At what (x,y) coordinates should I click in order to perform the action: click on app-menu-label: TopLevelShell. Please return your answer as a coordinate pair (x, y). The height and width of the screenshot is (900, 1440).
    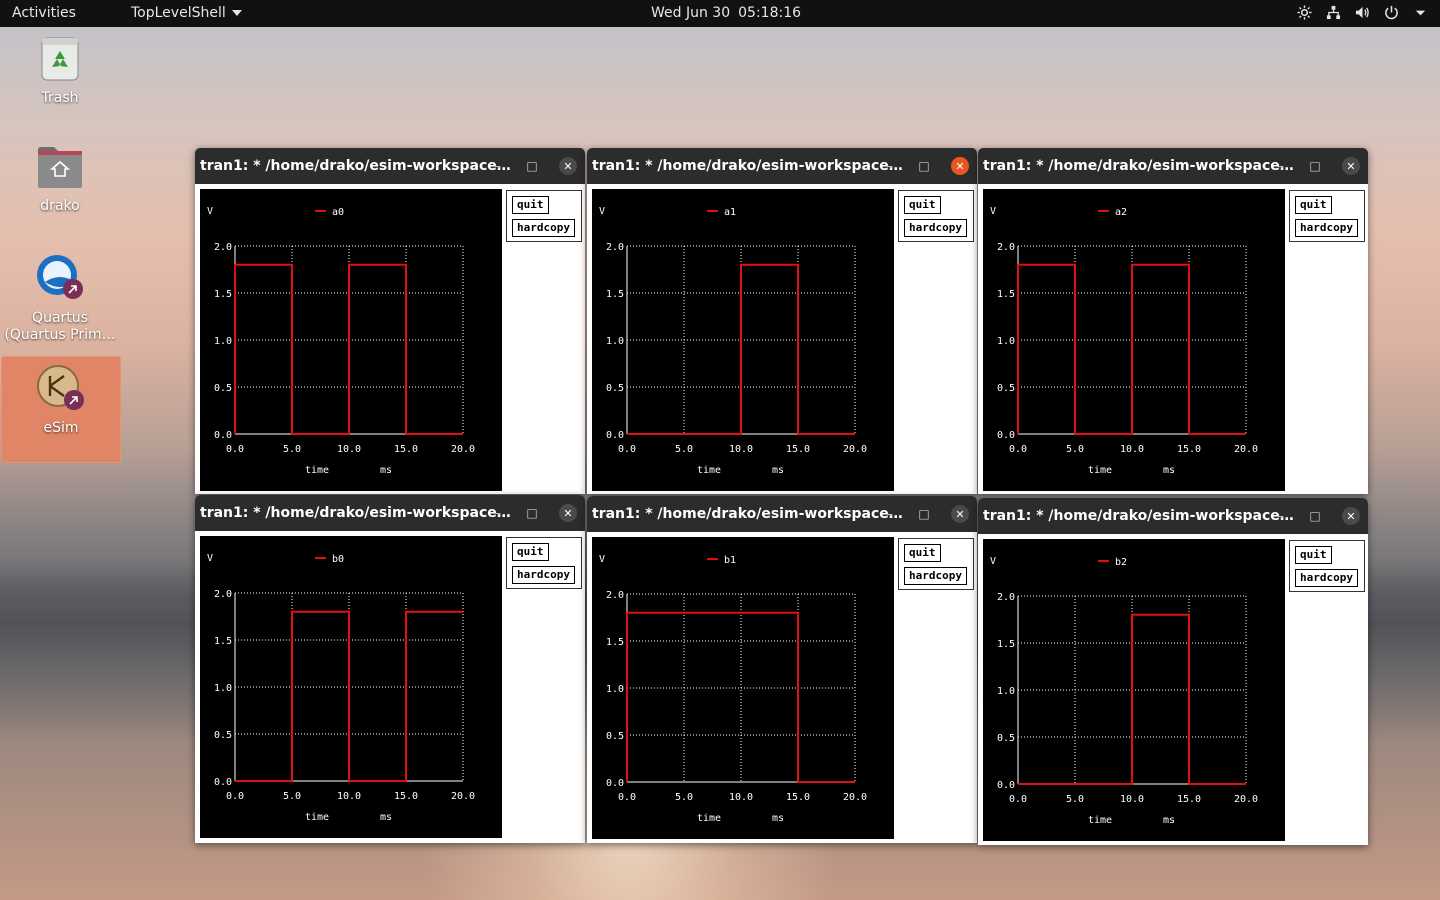
    Looking at the image, I should click on (178, 13).